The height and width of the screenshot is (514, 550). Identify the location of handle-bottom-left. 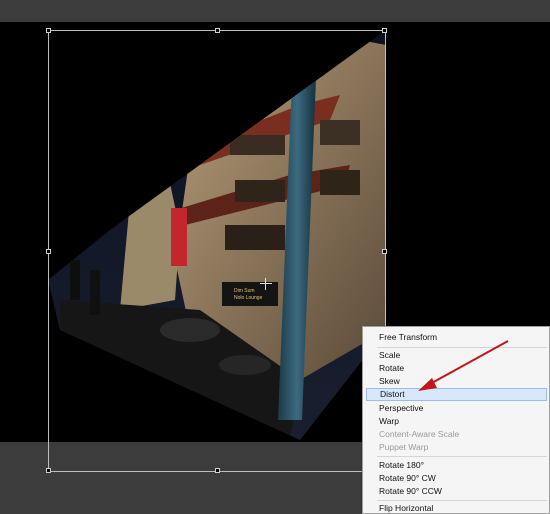
(48, 470).